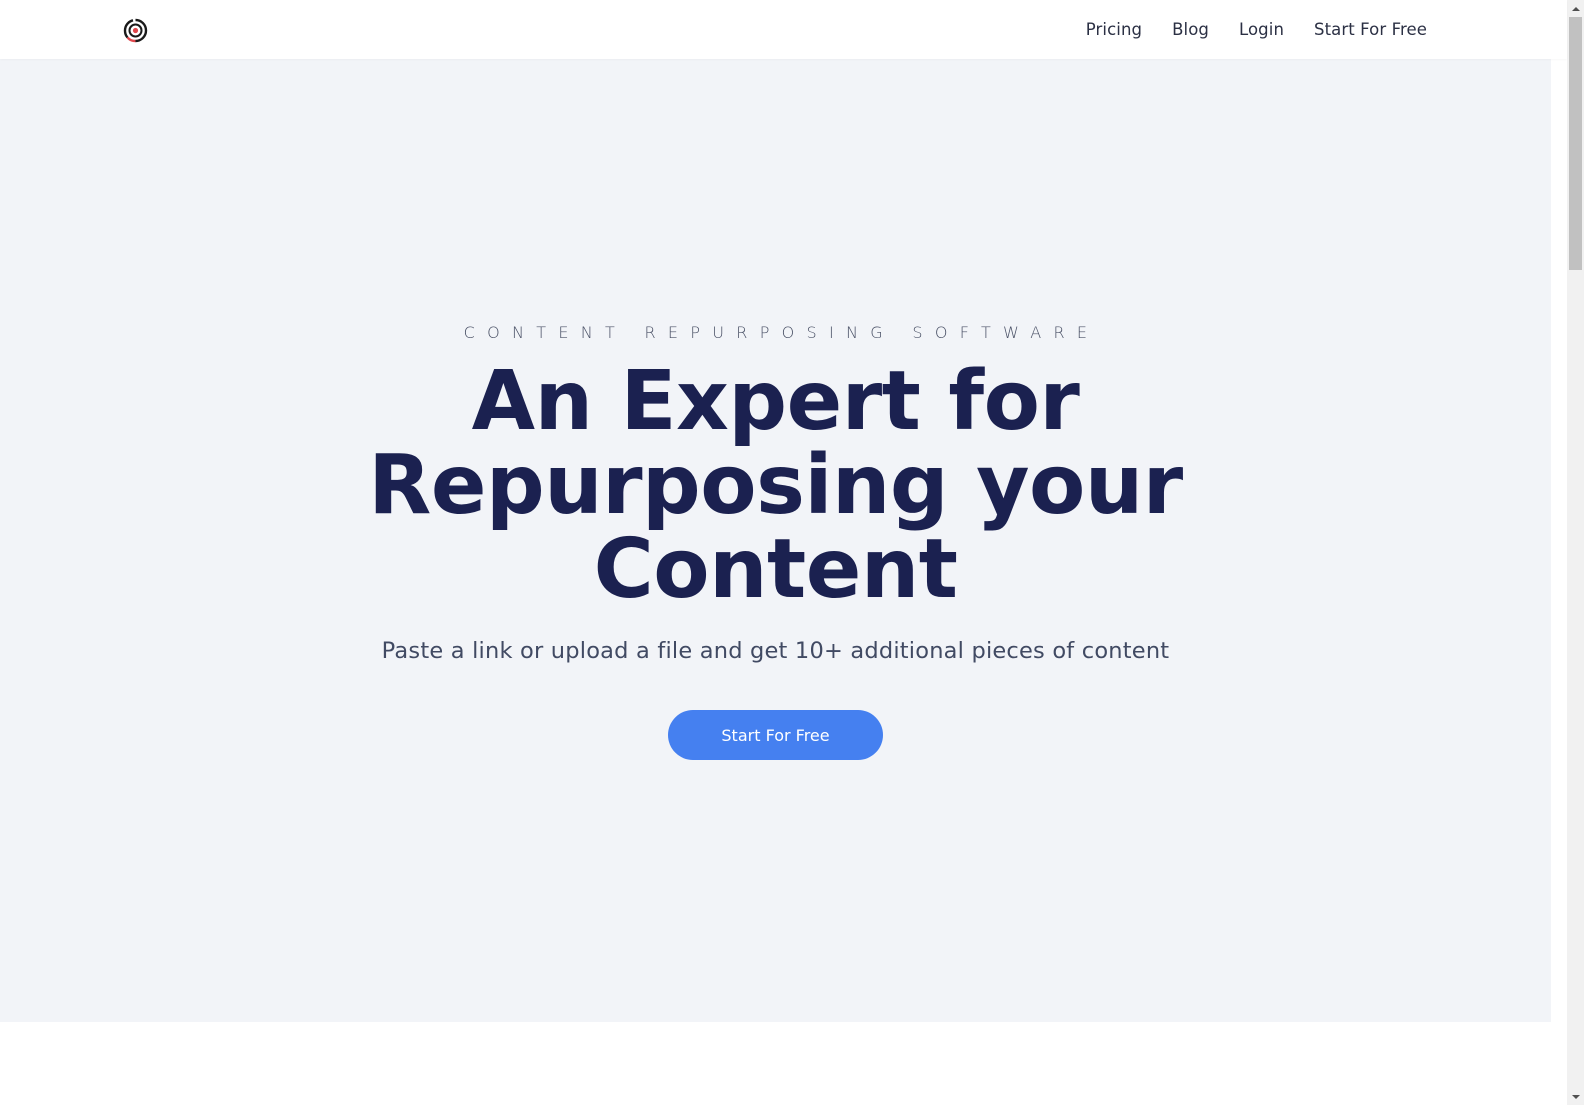 This screenshot has height=1105, width=1584. I want to click on arrow-up-icon, so click(1575, 8).